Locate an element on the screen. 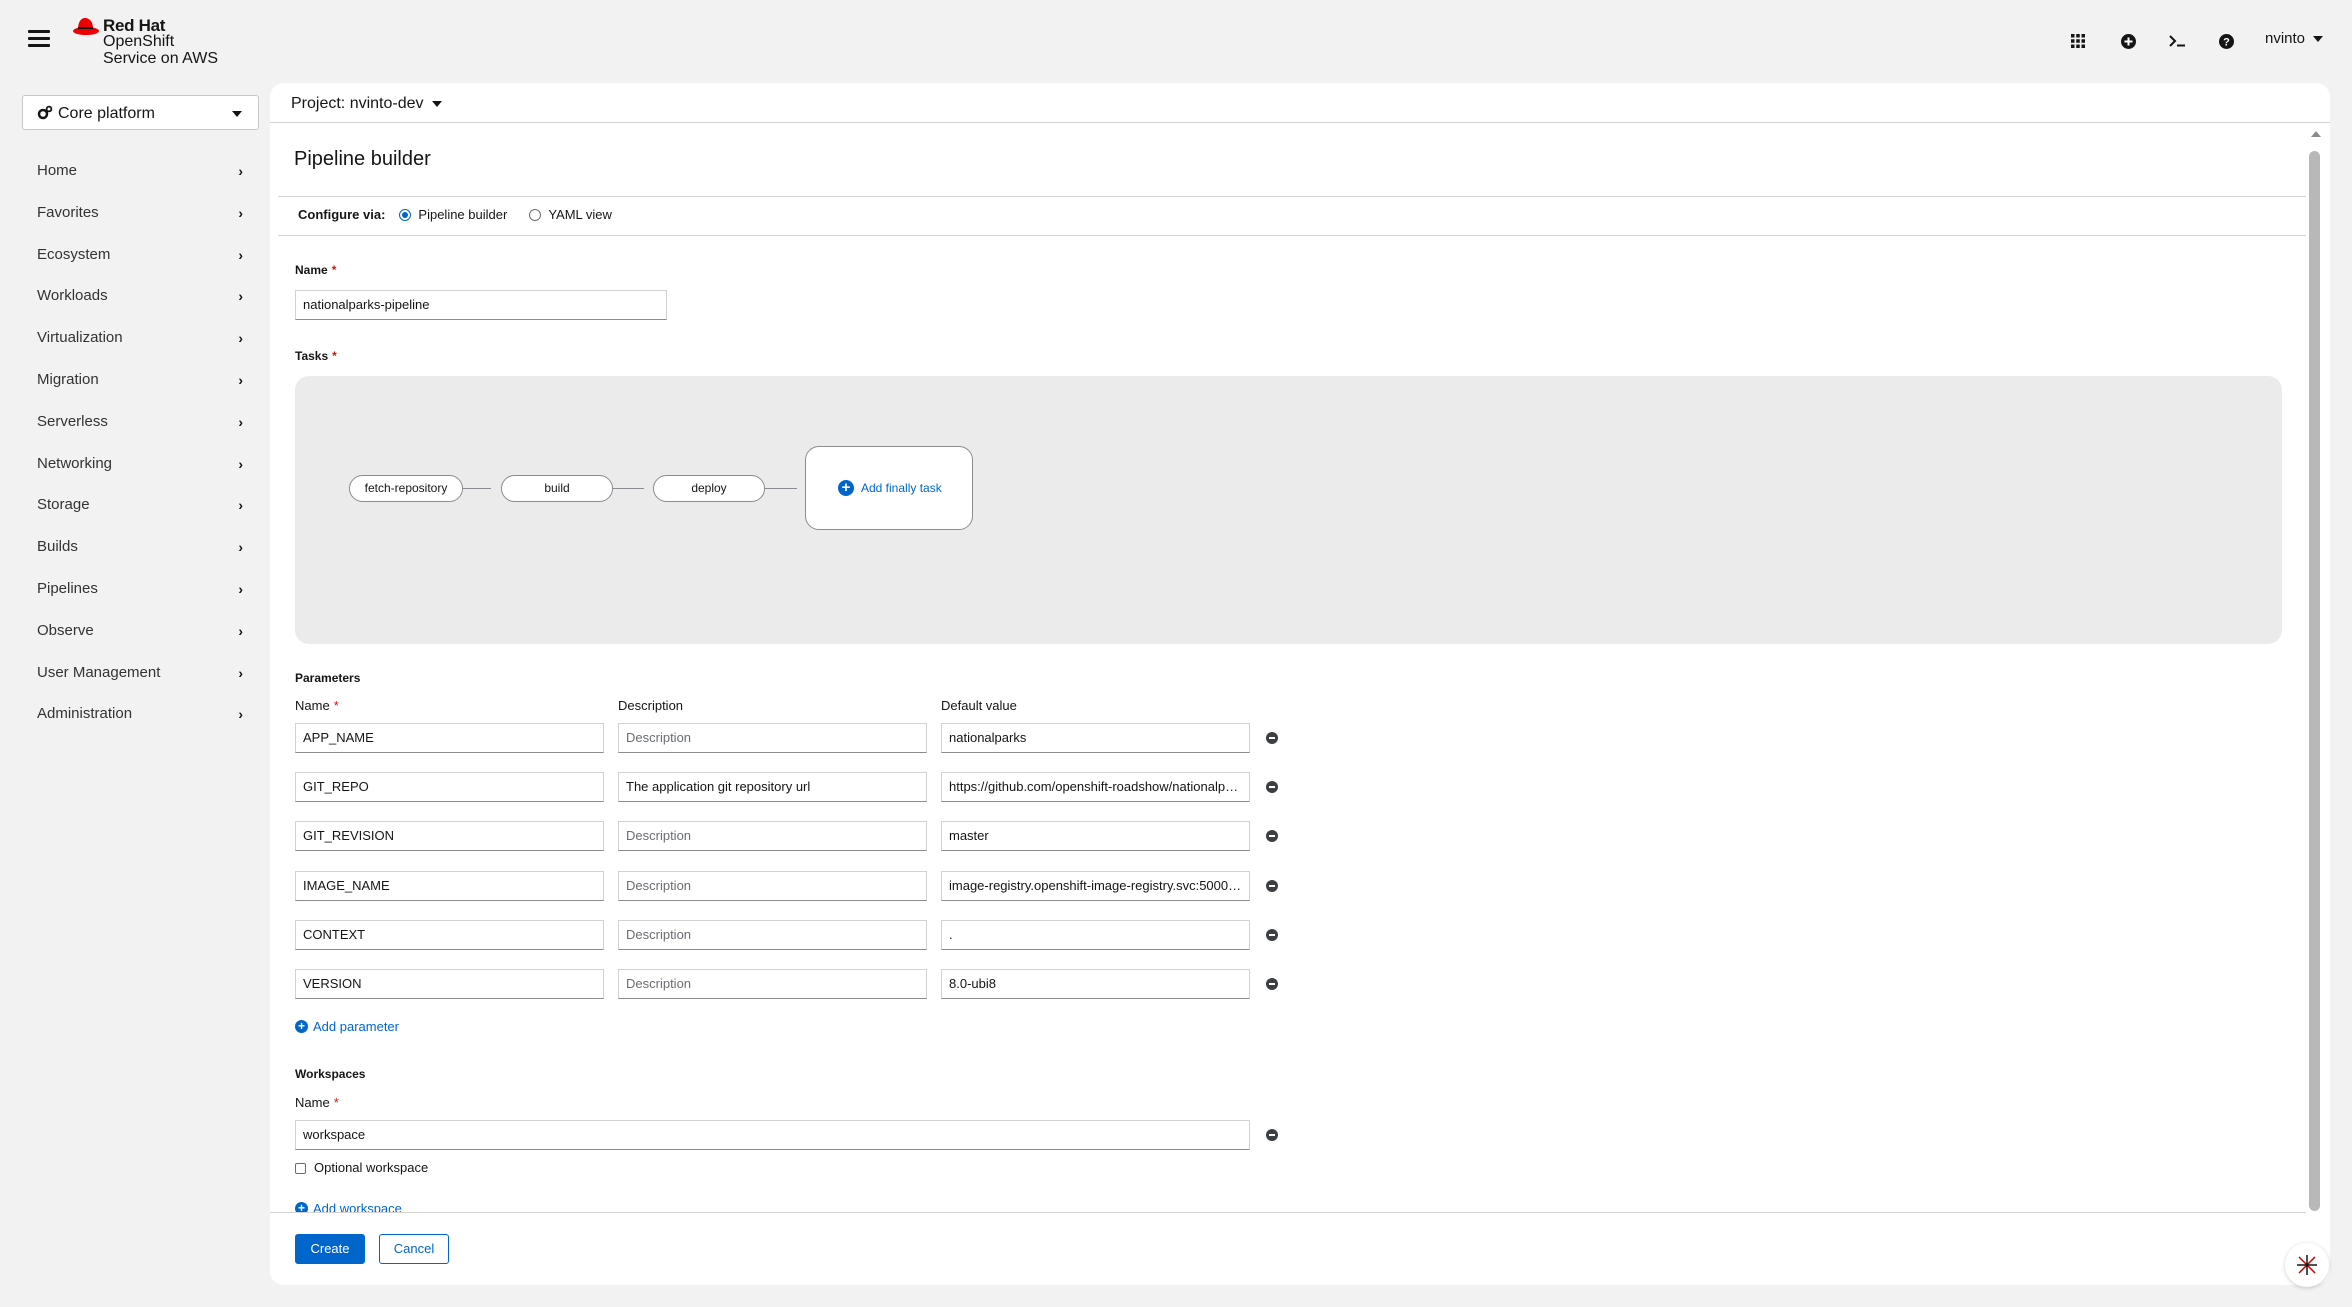  sidebar-item-label: Pipelines is located at coordinates (67, 588).